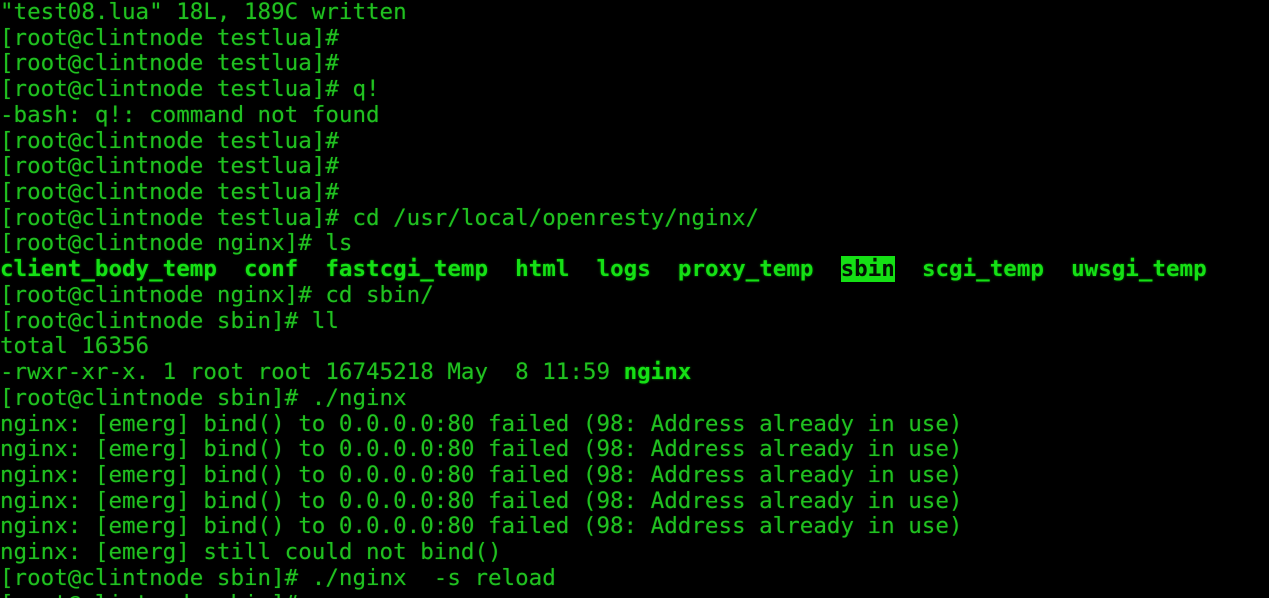 The image size is (1269, 598). I want to click on terminal-text: "test08.lua" 18L, 189C written, so click(203, 12).